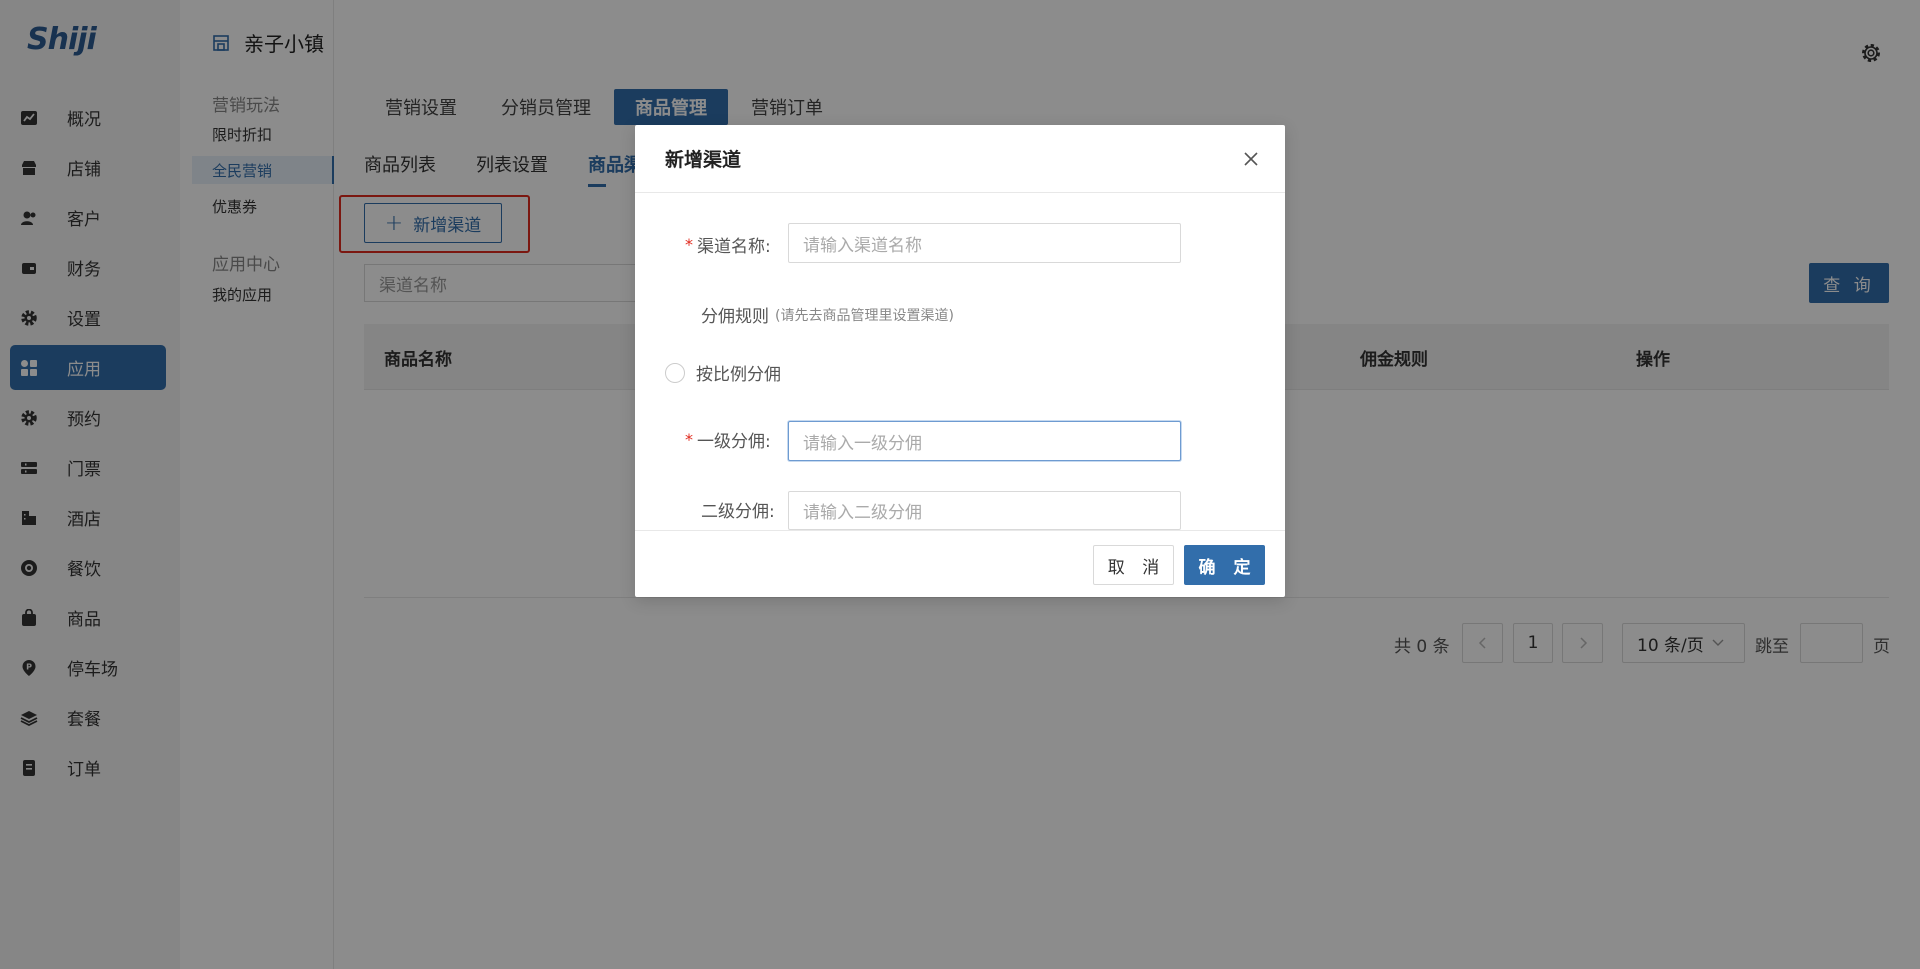  I want to click on dialog-title: 新增渠道, so click(703, 160).